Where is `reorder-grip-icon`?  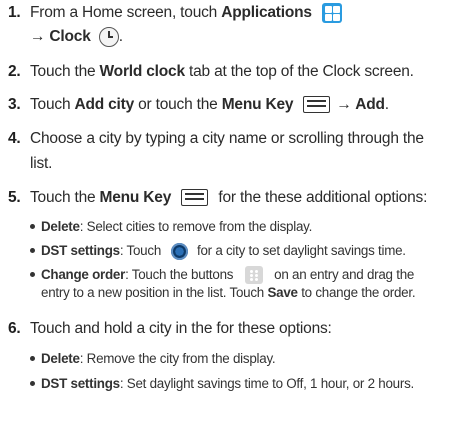 reorder-grip-icon is located at coordinates (253, 275).